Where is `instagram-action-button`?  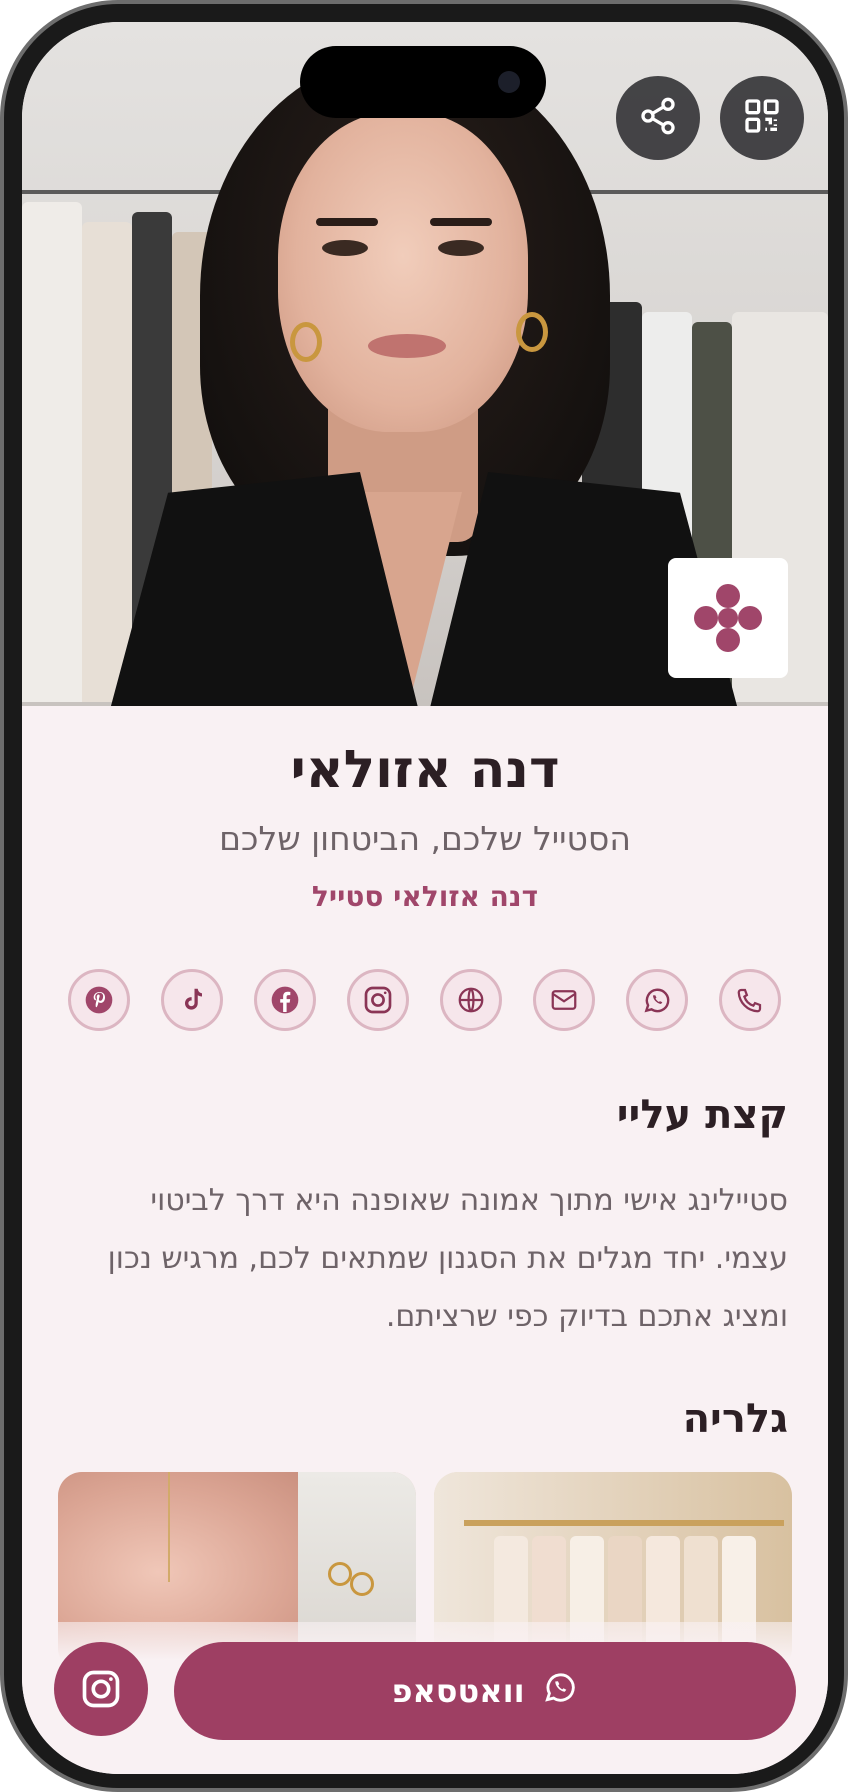
instagram-action-button is located at coordinates (101, 1689).